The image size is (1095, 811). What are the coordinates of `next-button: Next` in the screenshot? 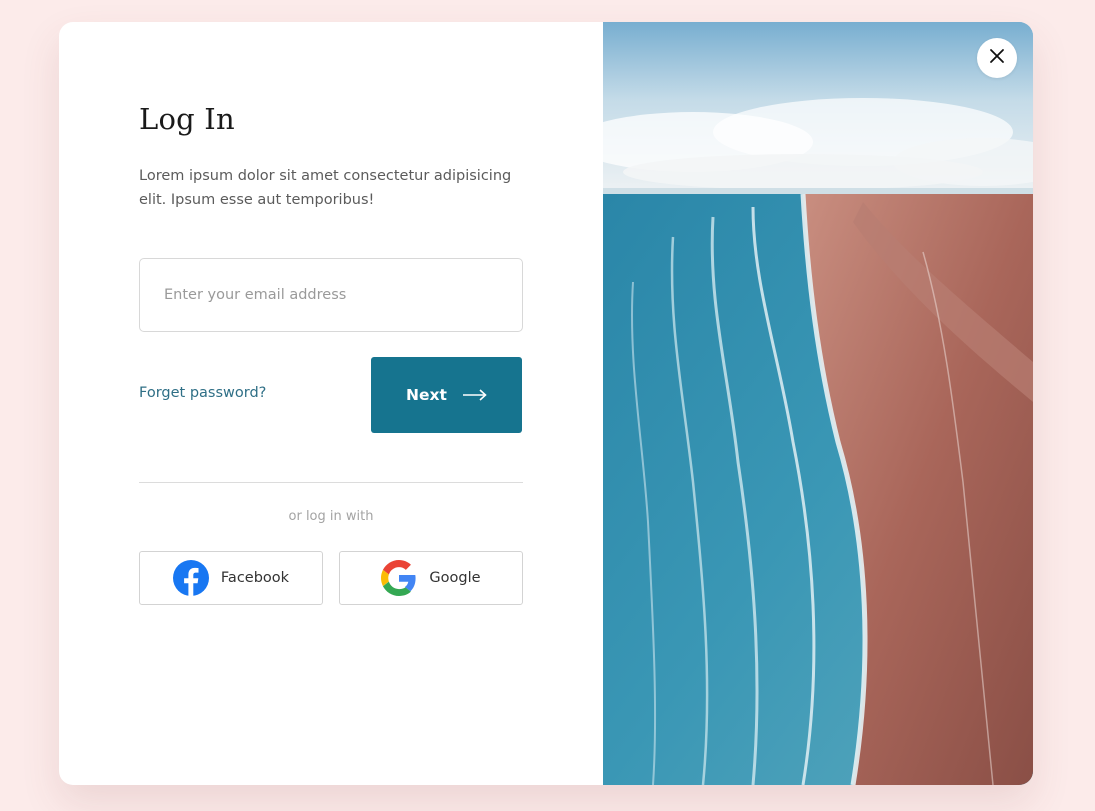 It's located at (446, 395).